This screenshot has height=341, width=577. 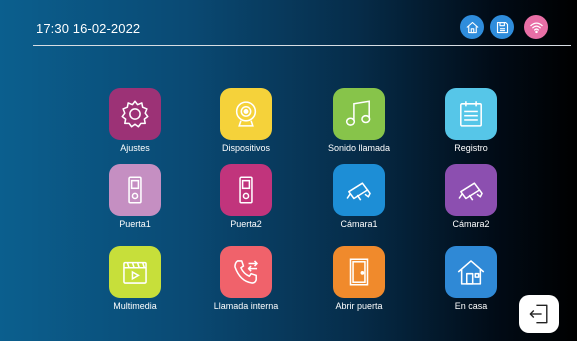 I want to click on tile-camara2-label: Cámara2, so click(x=471, y=224).